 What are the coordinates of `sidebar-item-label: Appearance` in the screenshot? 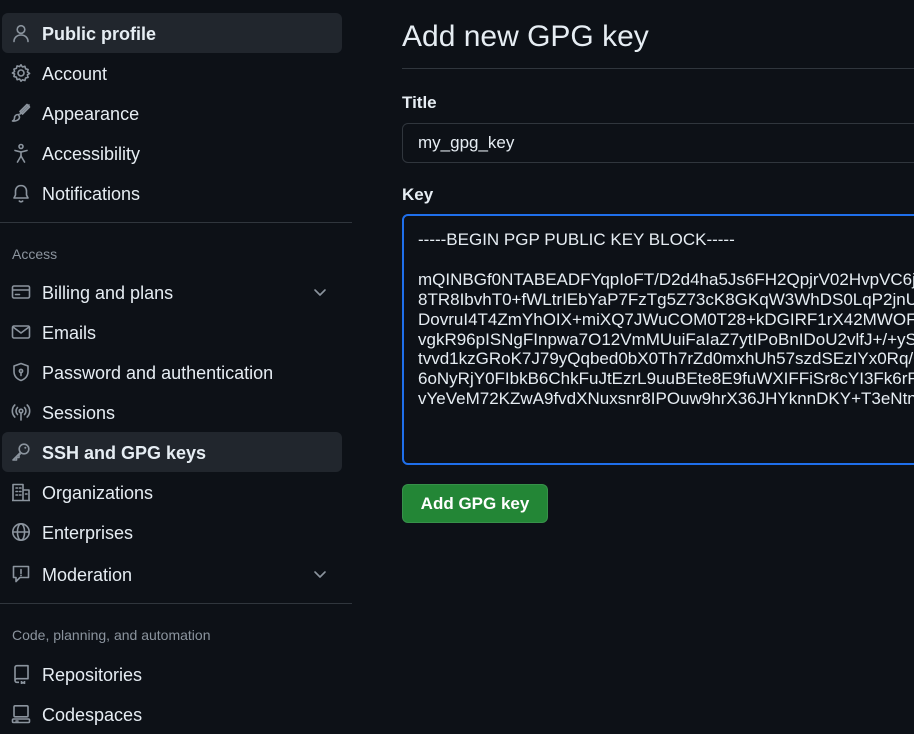 It's located at (91, 114).